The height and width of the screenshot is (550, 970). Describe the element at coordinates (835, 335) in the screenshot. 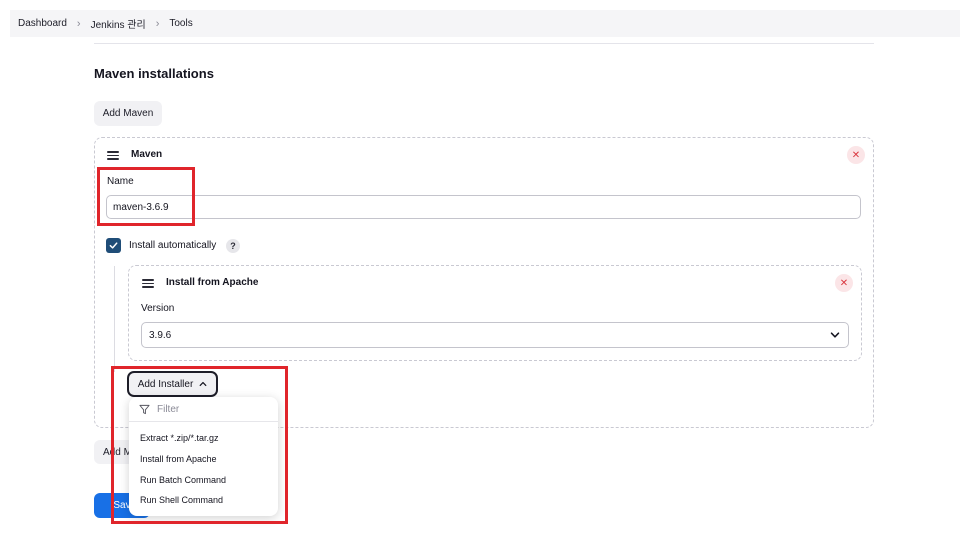

I see `chevron-down-icon` at that location.